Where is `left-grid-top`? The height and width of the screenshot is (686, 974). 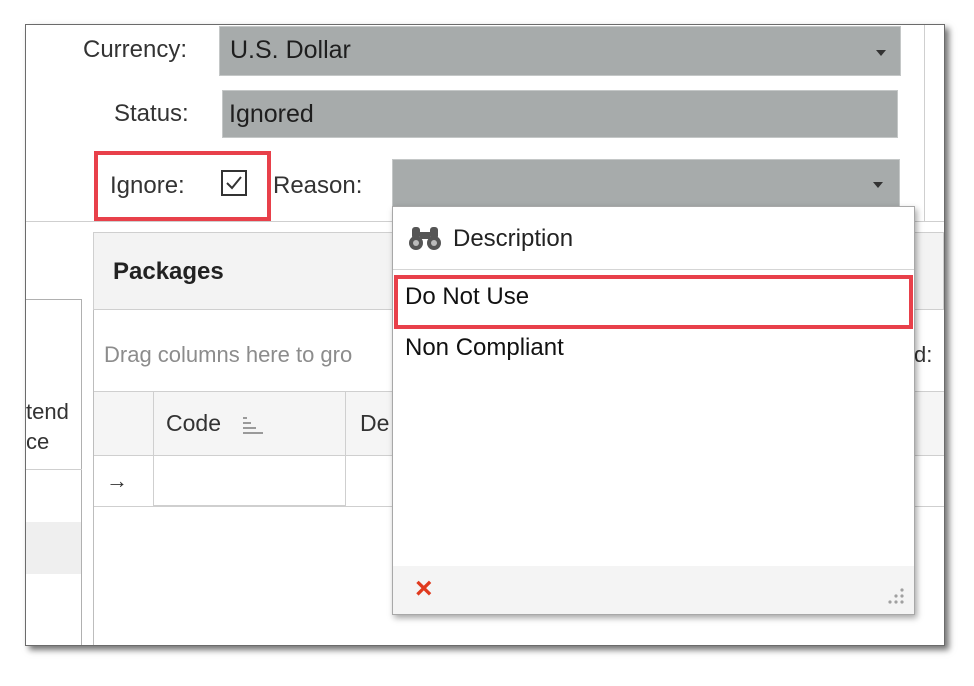
left-grid-top is located at coordinates (54, 299).